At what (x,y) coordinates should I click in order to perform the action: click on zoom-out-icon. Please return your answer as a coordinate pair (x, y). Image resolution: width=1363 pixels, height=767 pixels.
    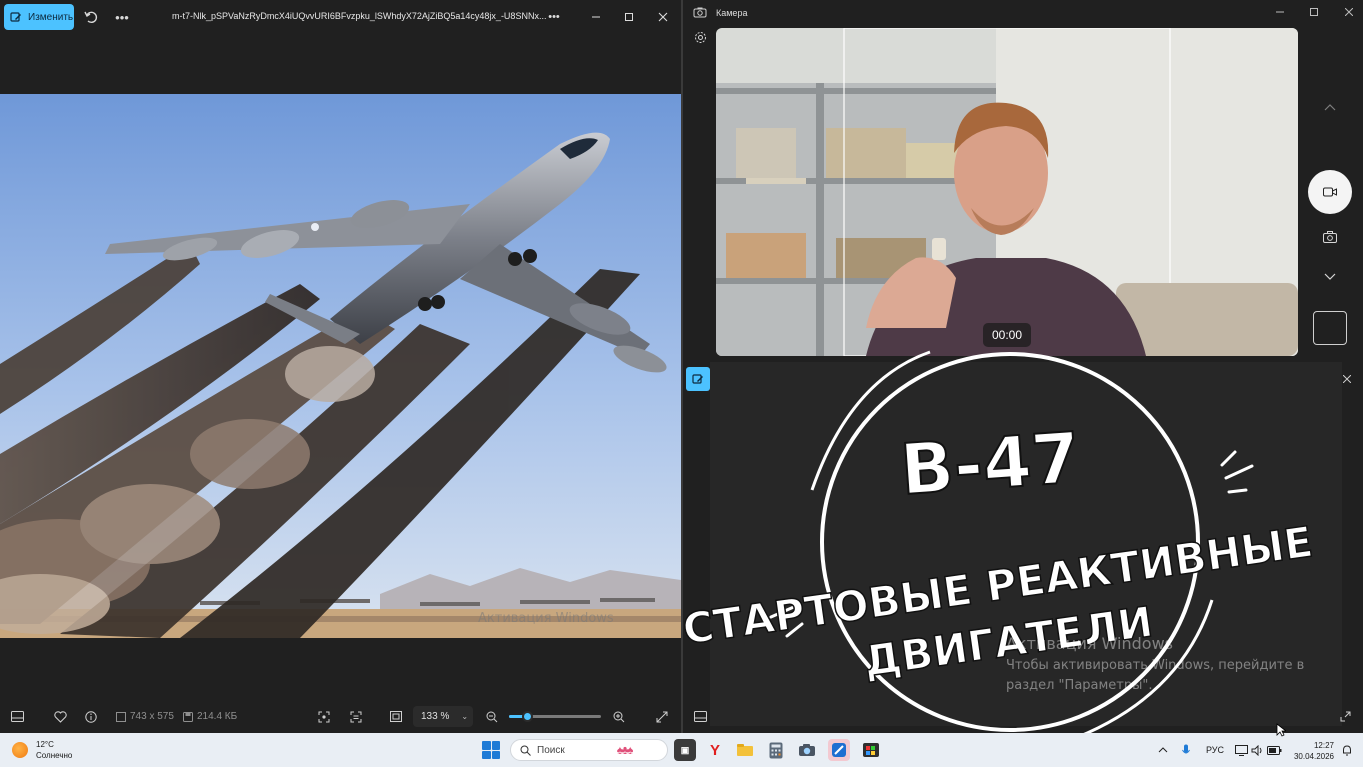
    Looking at the image, I should click on (492, 716).